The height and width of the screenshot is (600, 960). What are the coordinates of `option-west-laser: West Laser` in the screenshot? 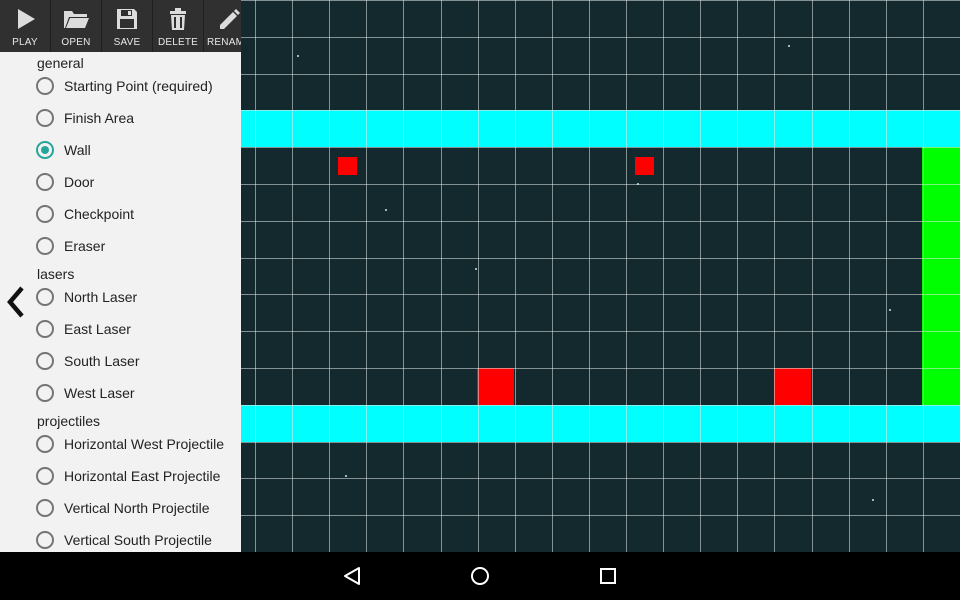 It's located at (138, 395).